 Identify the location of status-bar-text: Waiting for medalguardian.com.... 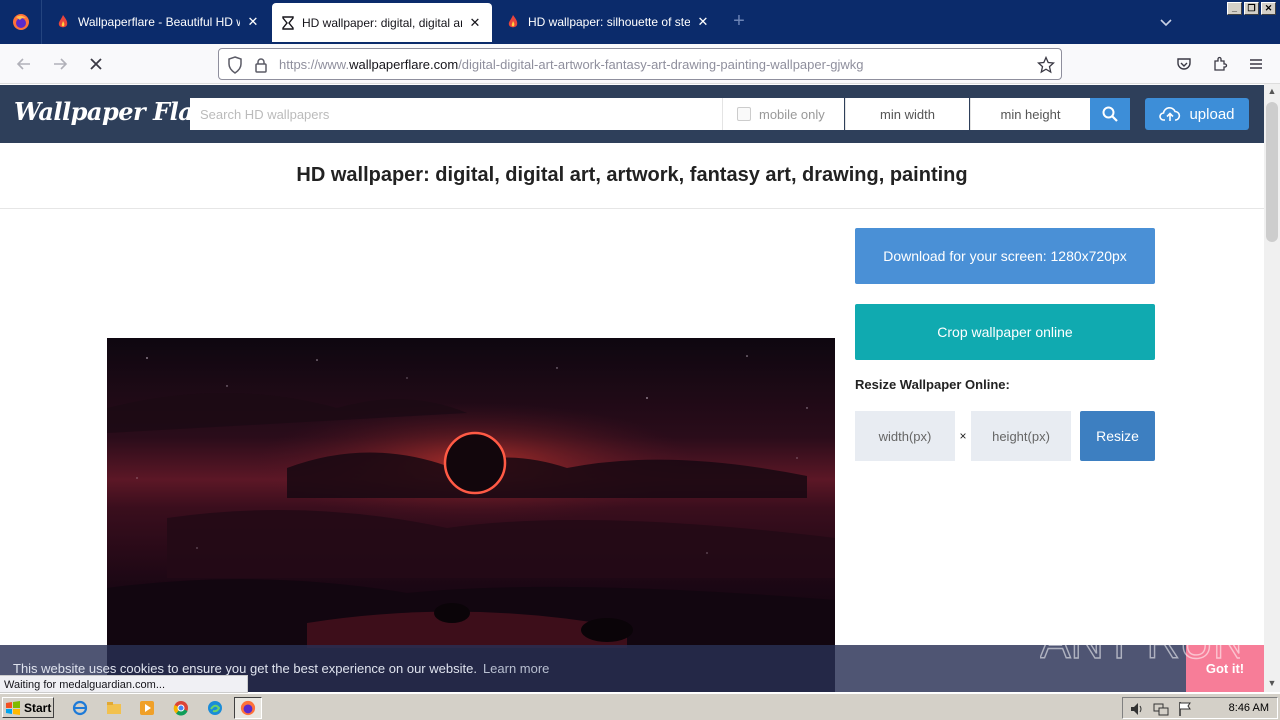
(124, 684).